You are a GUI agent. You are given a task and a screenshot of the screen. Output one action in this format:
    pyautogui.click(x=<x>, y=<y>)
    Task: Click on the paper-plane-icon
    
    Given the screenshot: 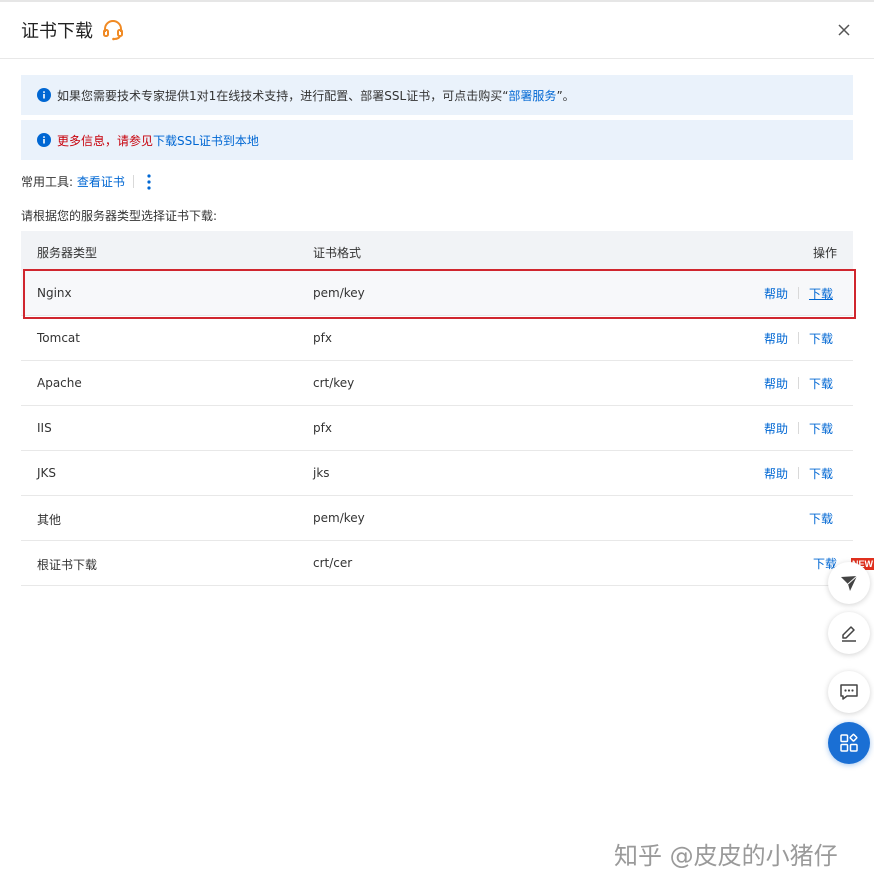 What is the action you would take?
    pyautogui.click(x=849, y=583)
    